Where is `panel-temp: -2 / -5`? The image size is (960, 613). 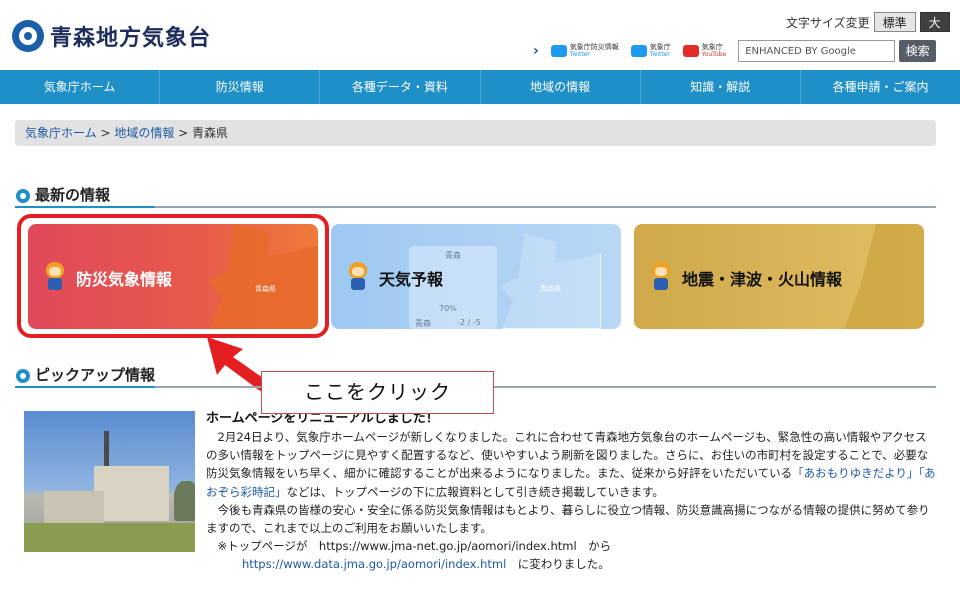 panel-temp: -2 / -5 is located at coordinates (469, 322).